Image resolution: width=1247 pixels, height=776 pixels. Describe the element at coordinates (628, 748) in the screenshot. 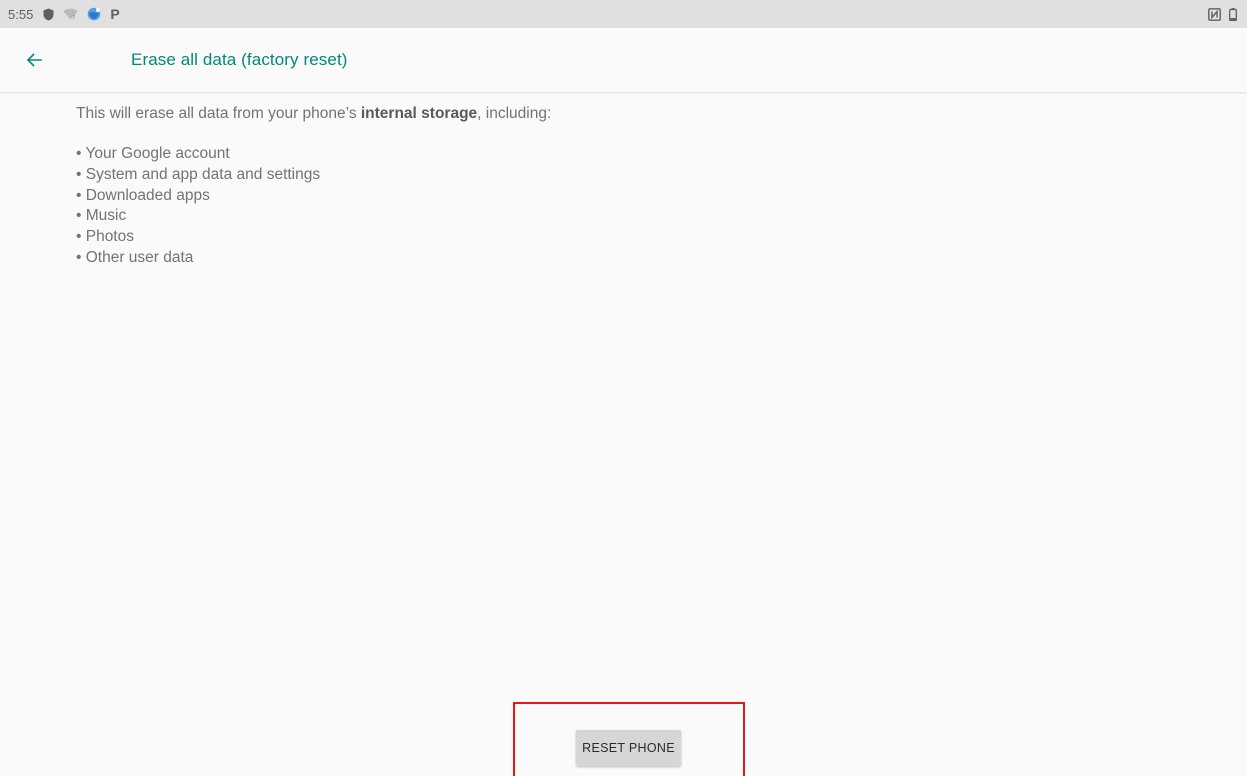

I see `reset-phone-button: RESET PHONE` at that location.